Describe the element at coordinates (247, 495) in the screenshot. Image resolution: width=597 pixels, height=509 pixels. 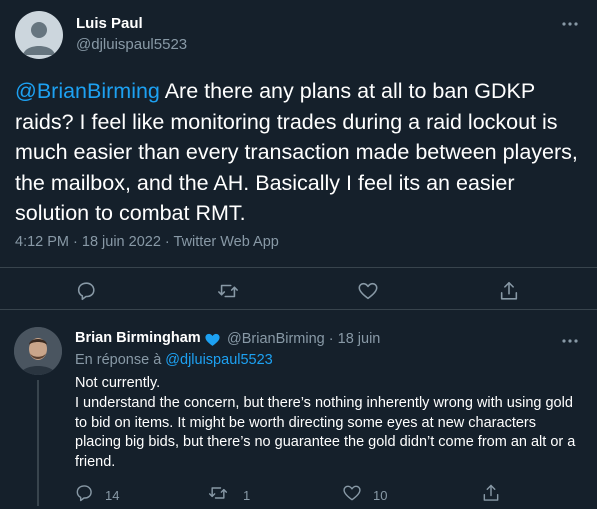
I see `retweet-count: 1` at that location.